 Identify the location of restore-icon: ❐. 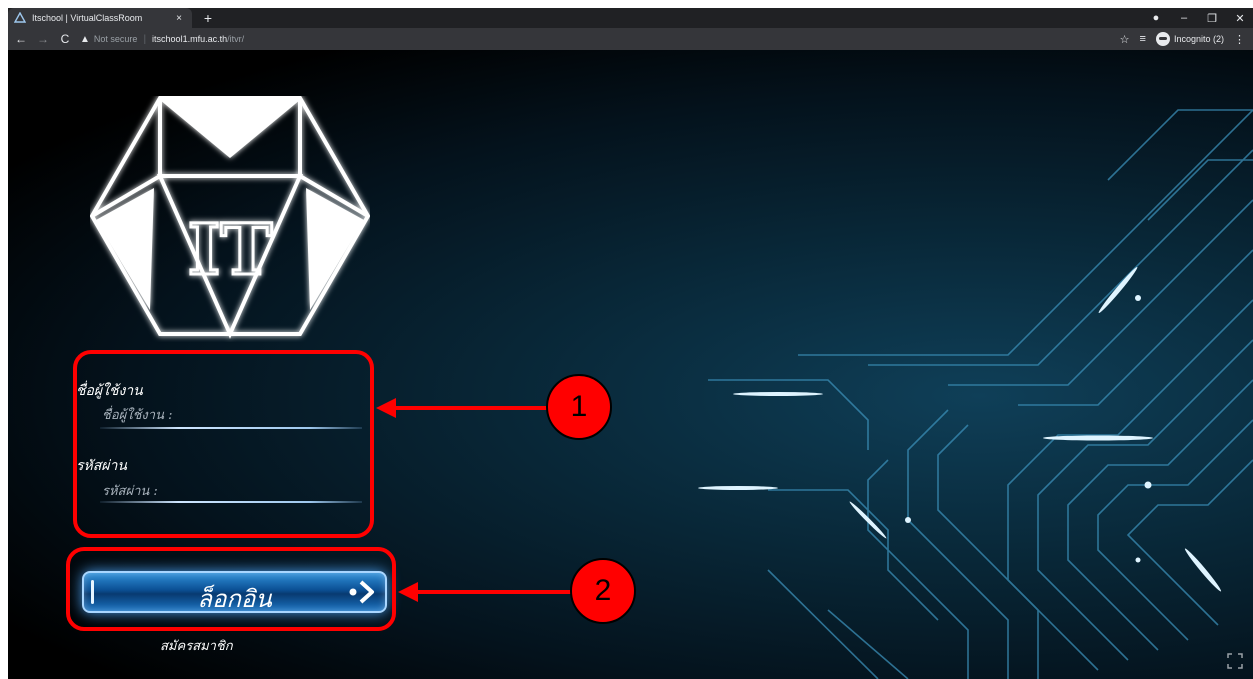
(1212, 18).